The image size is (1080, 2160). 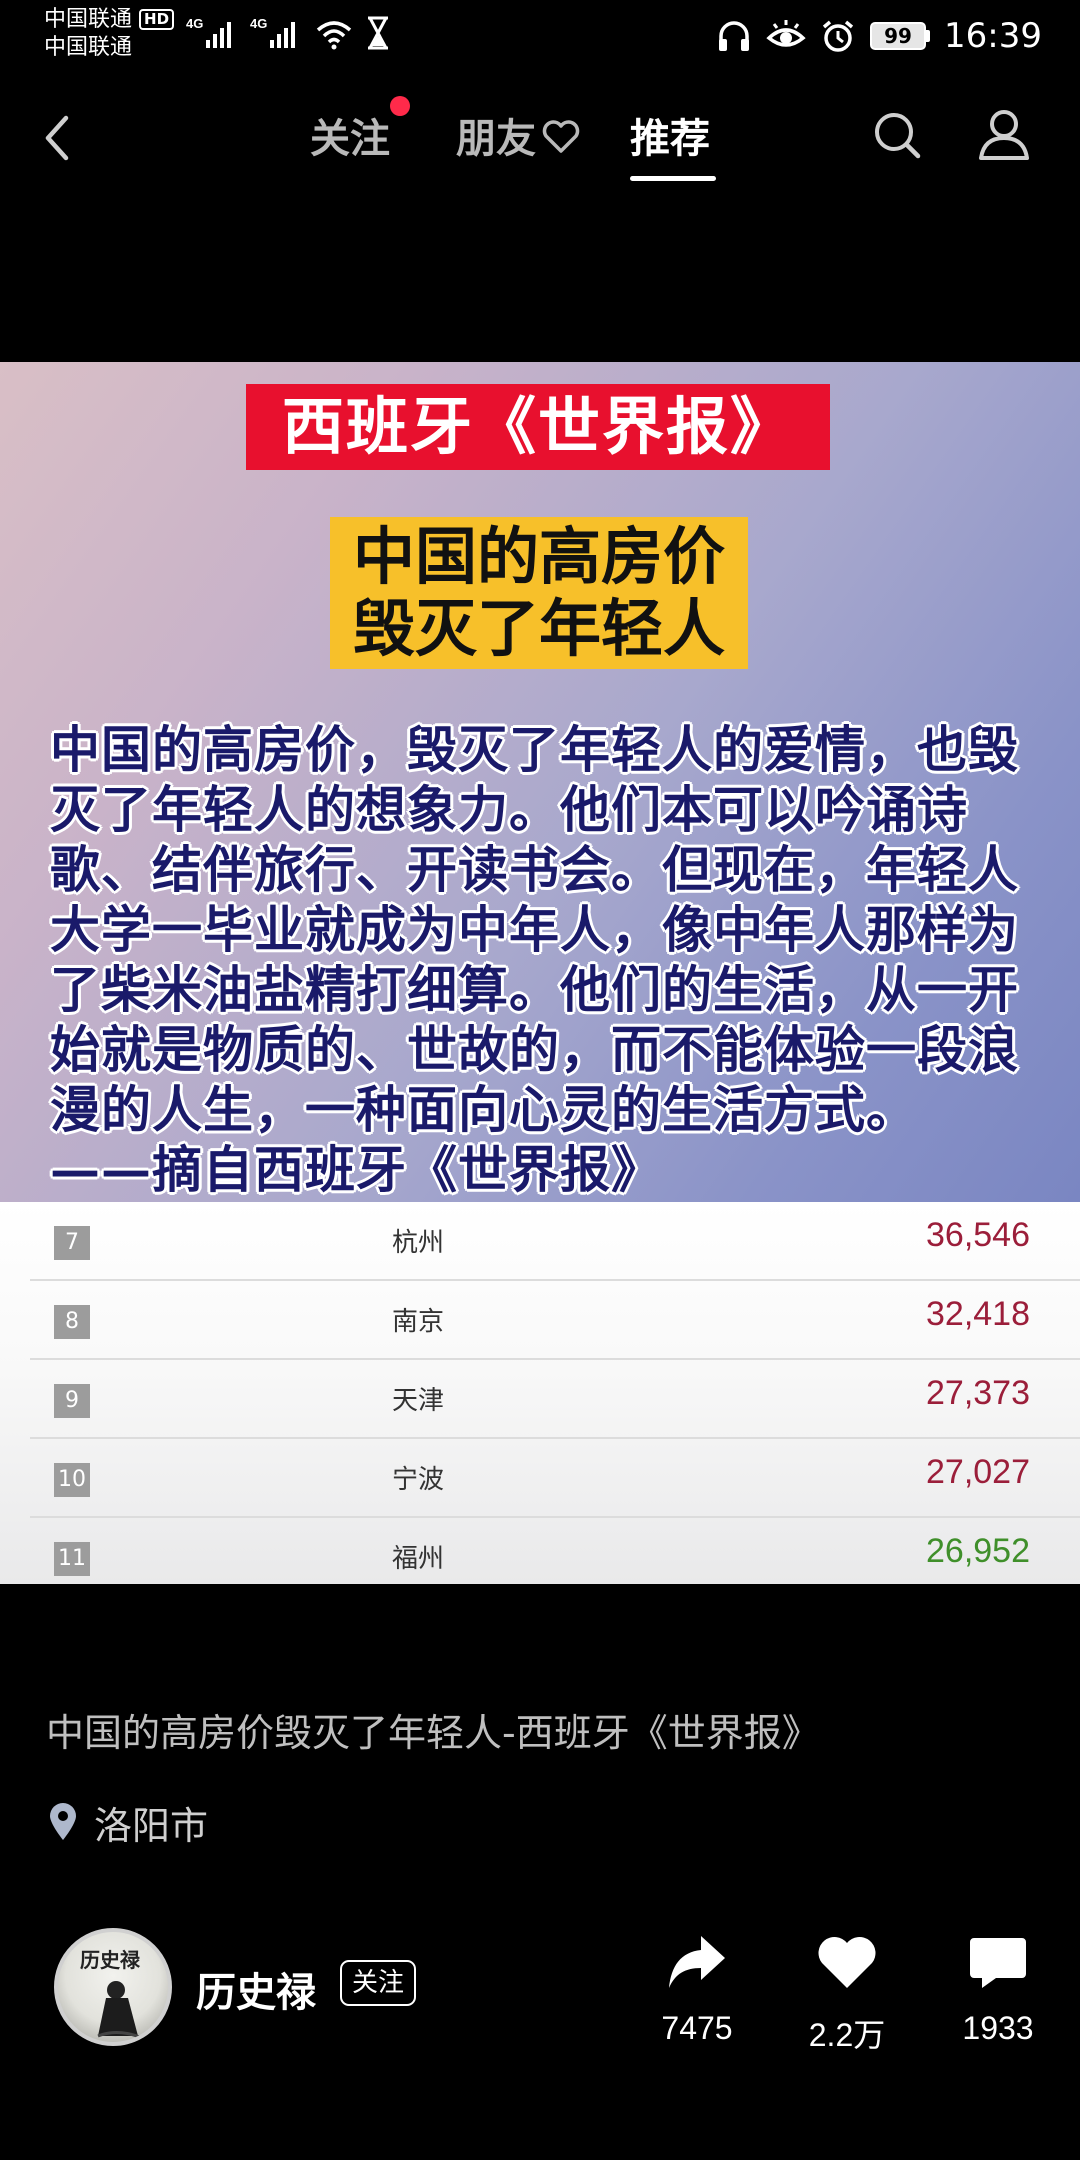 What do you see at coordinates (256, 1989) in the screenshot?
I see `author-name: 历史禄` at bounding box center [256, 1989].